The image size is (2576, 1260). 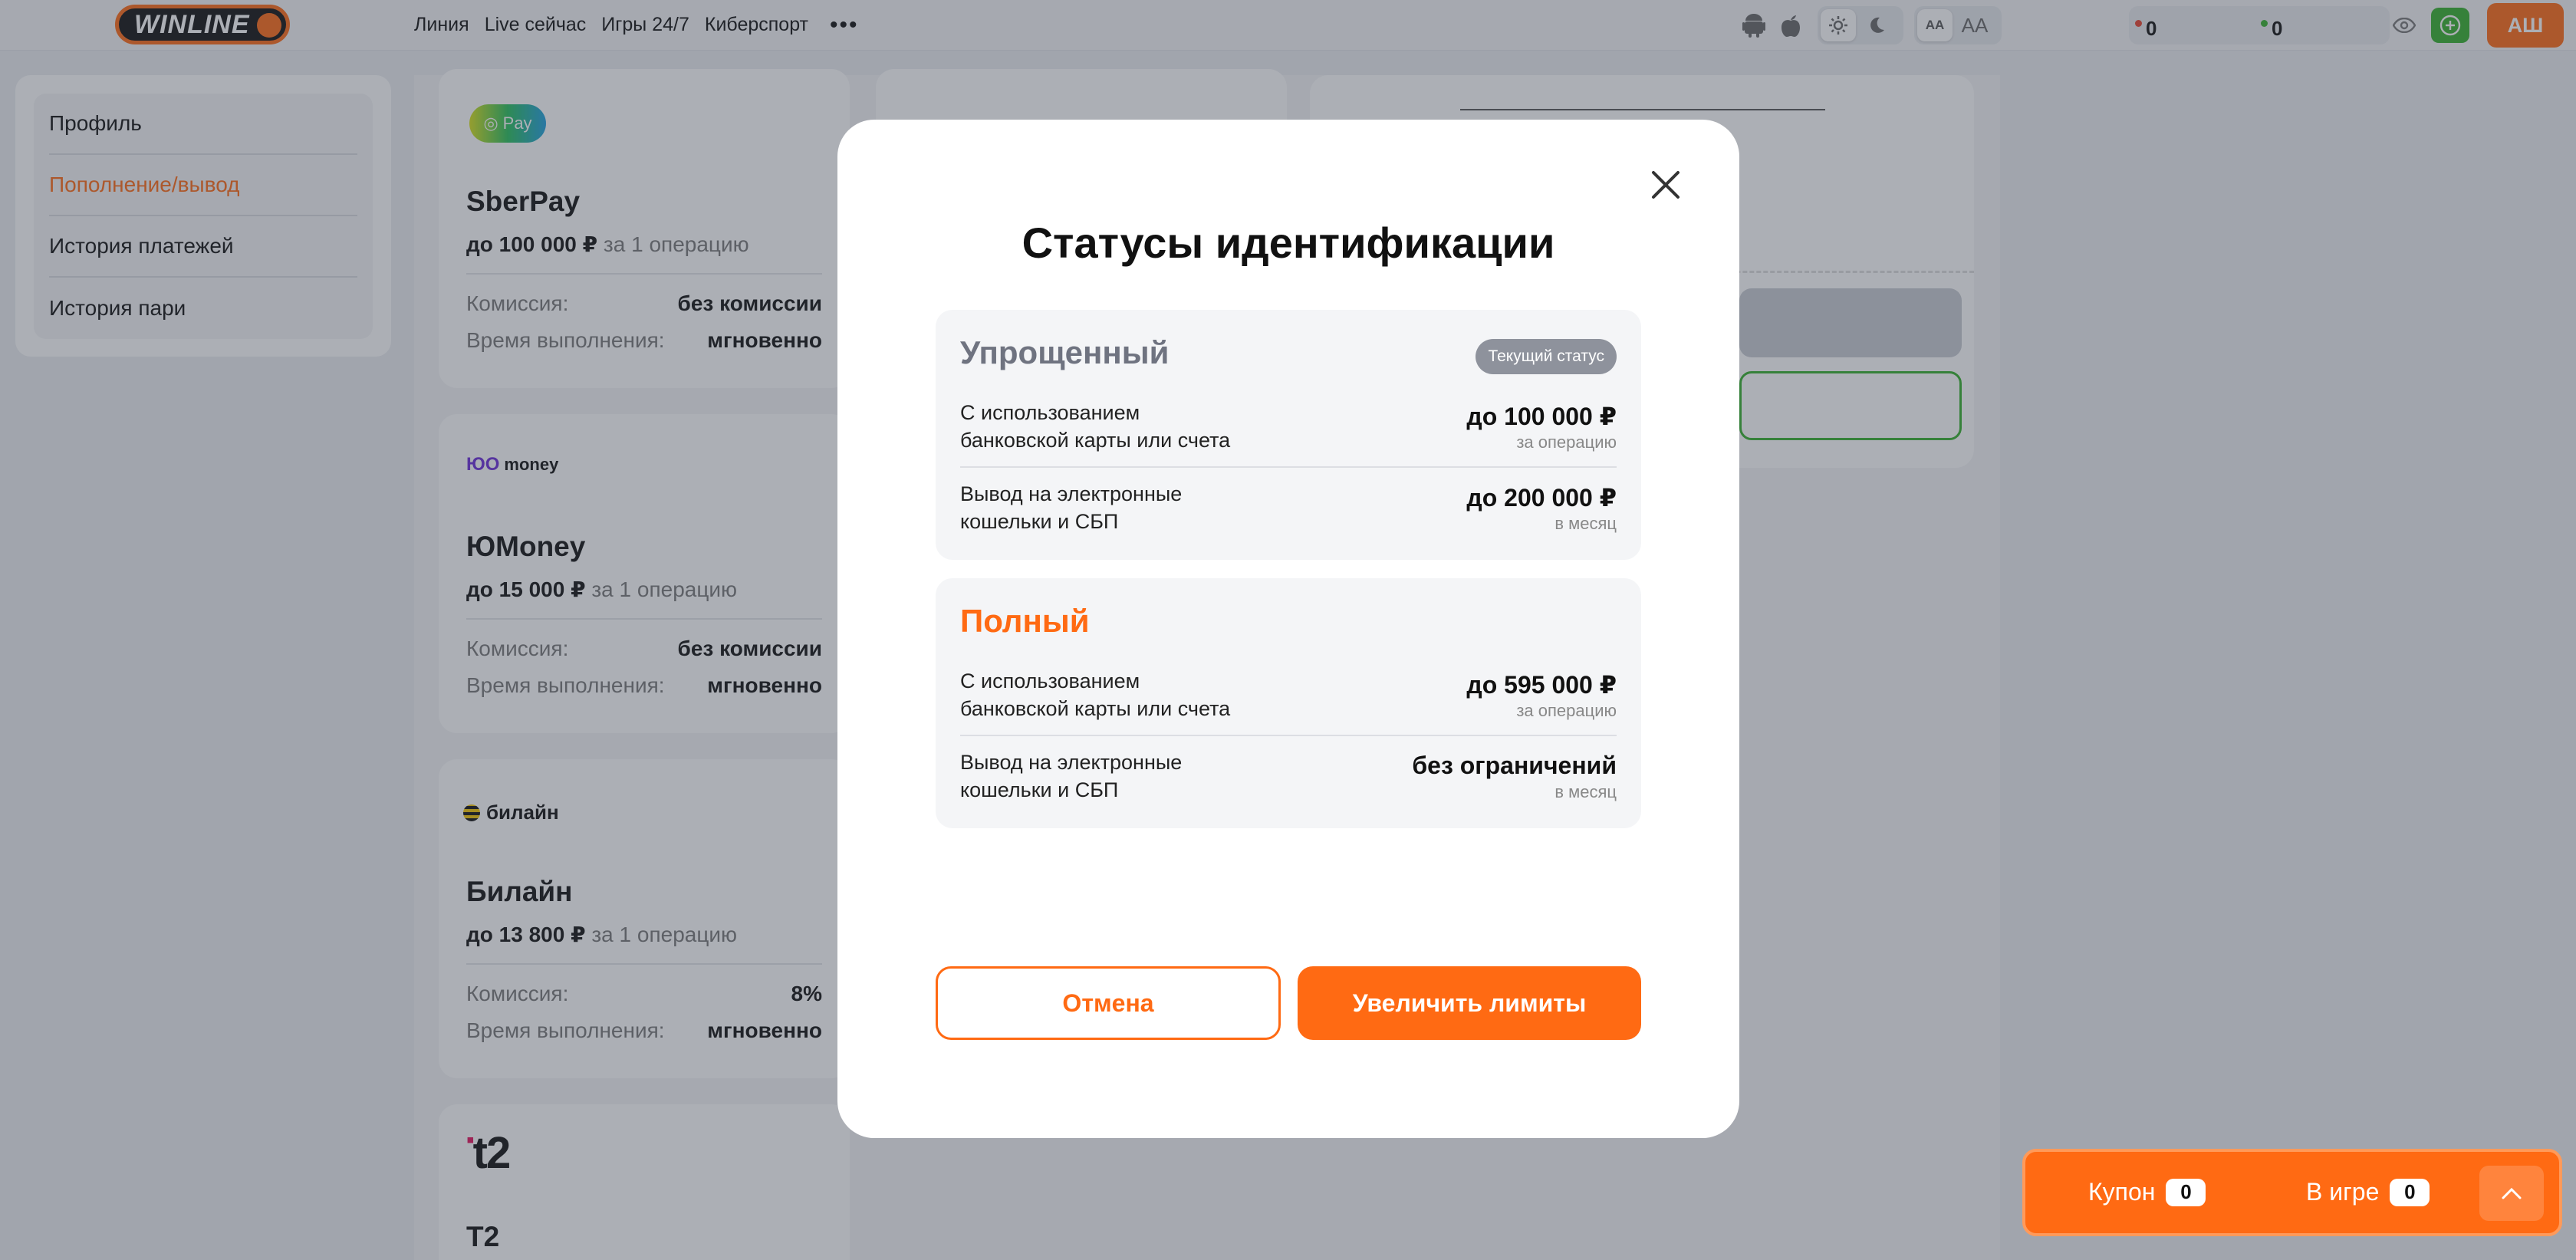 I want to click on in-game-tab: В игре 0, so click(x=2368, y=1192).